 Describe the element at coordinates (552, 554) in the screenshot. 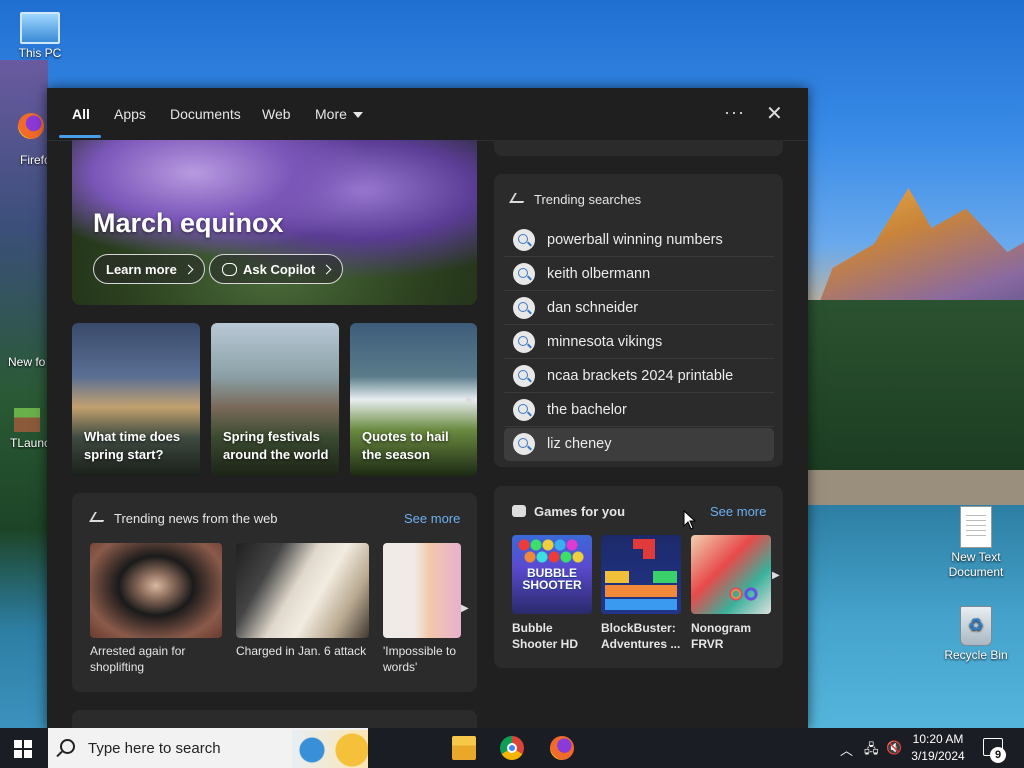

I see `bubbles-art` at that location.